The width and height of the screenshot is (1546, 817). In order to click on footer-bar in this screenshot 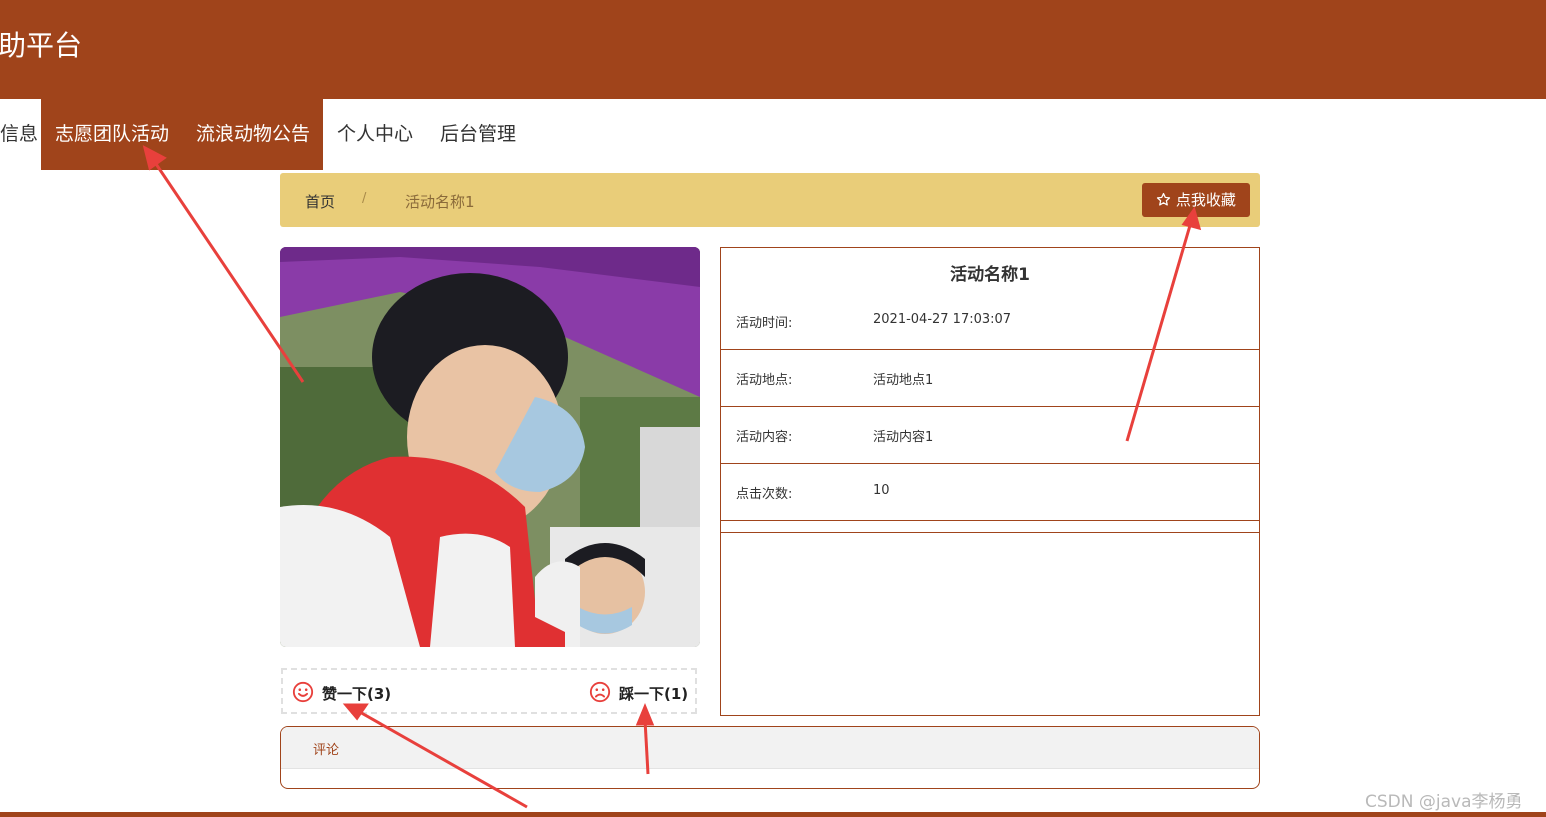, I will do `click(773, 814)`.